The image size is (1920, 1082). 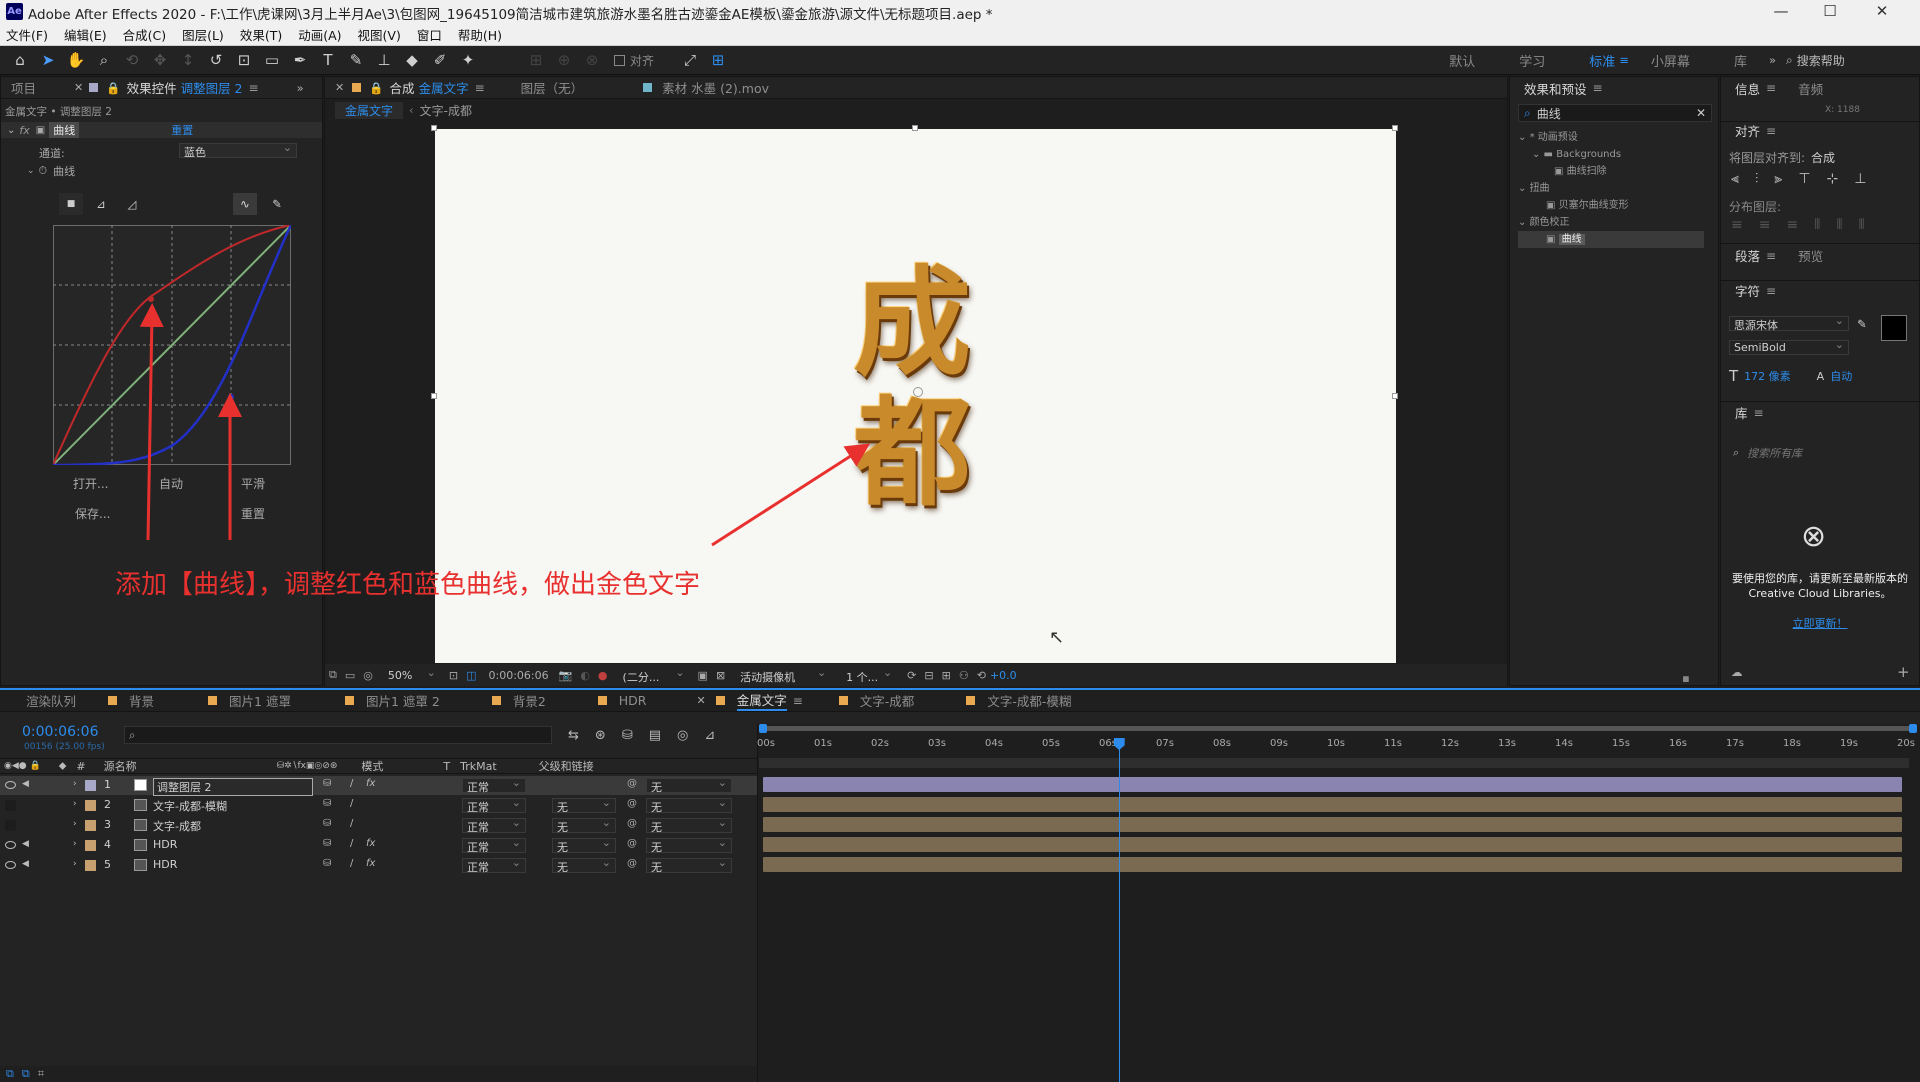 I want to click on effect-header-row: ⌄ fx ▣ 曲线 重置, so click(x=161, y=130).